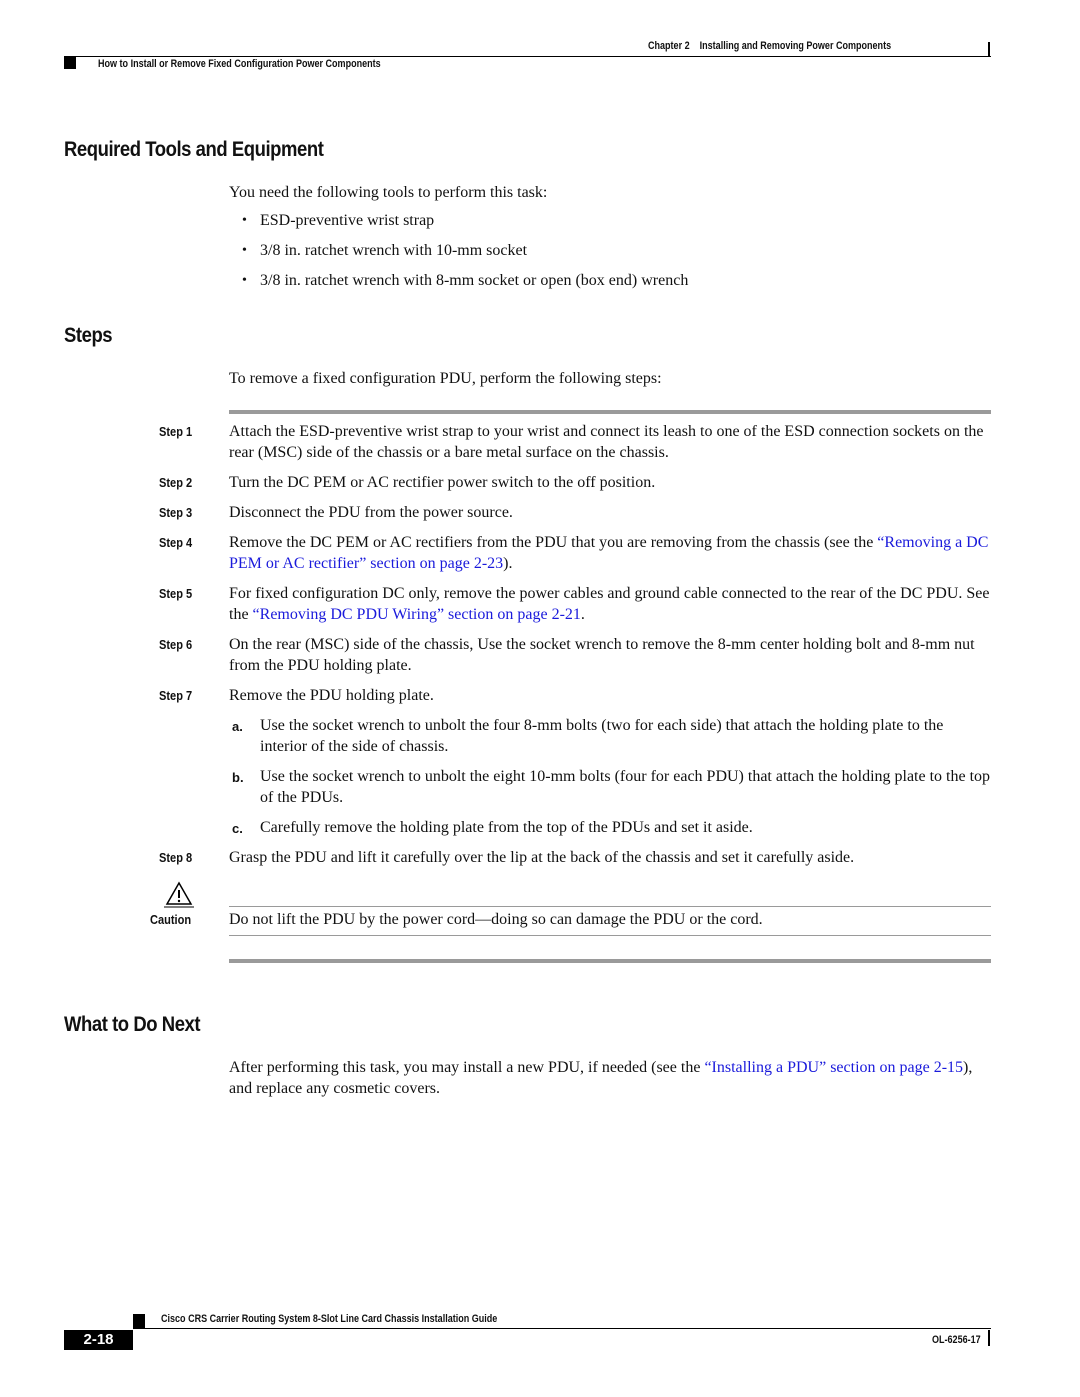 The image size is (1080, 1397). What do you see at coordinates (176, 482) in the screenshot?
I see `step-label: Step 2` at bounding box center [176, 482].